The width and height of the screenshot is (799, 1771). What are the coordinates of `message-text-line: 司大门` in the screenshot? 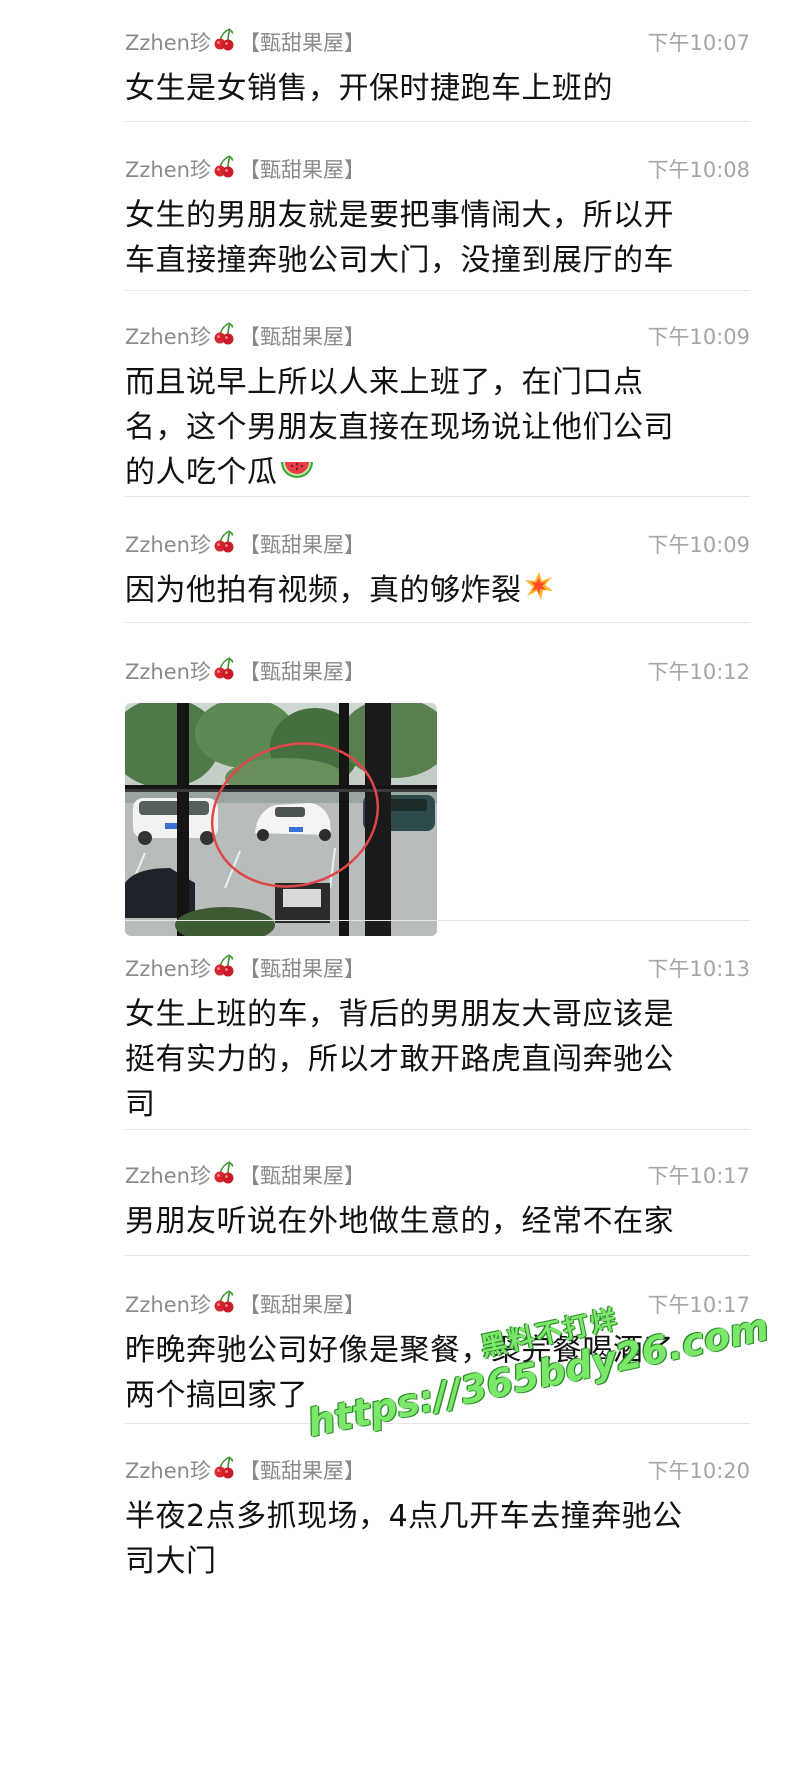 It's located at (437, 1561).